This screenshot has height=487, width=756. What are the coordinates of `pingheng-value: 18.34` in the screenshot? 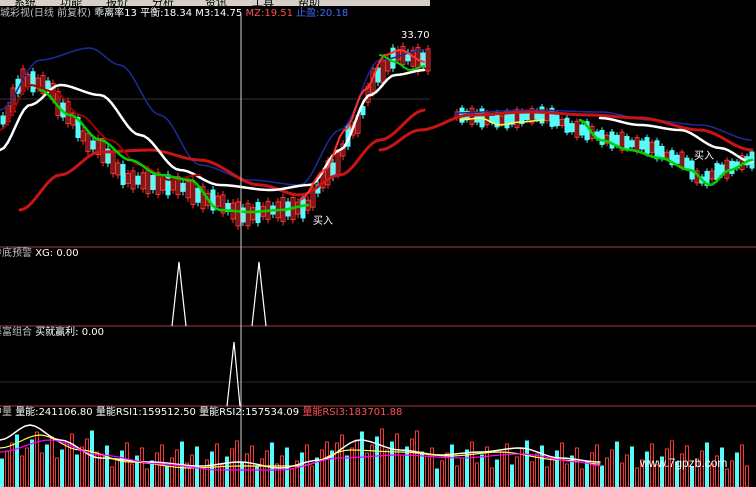 It's located at (178, 13).